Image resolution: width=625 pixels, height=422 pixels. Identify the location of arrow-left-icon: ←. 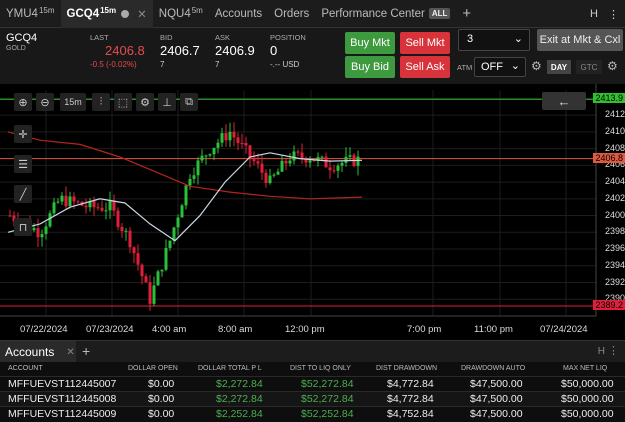
(564, 101).